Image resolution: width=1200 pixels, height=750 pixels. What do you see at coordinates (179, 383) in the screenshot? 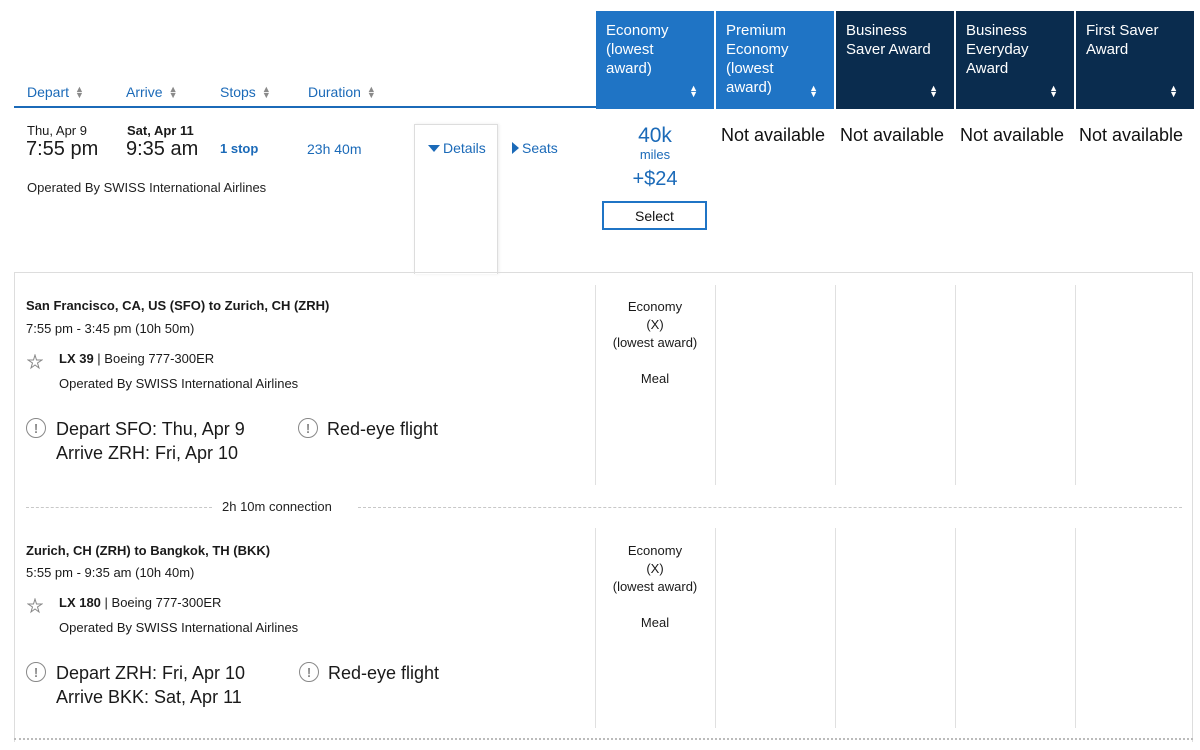
I see `segment-1-operated: Operated By SWISS International Airlines` at bounding box center [179, 383].